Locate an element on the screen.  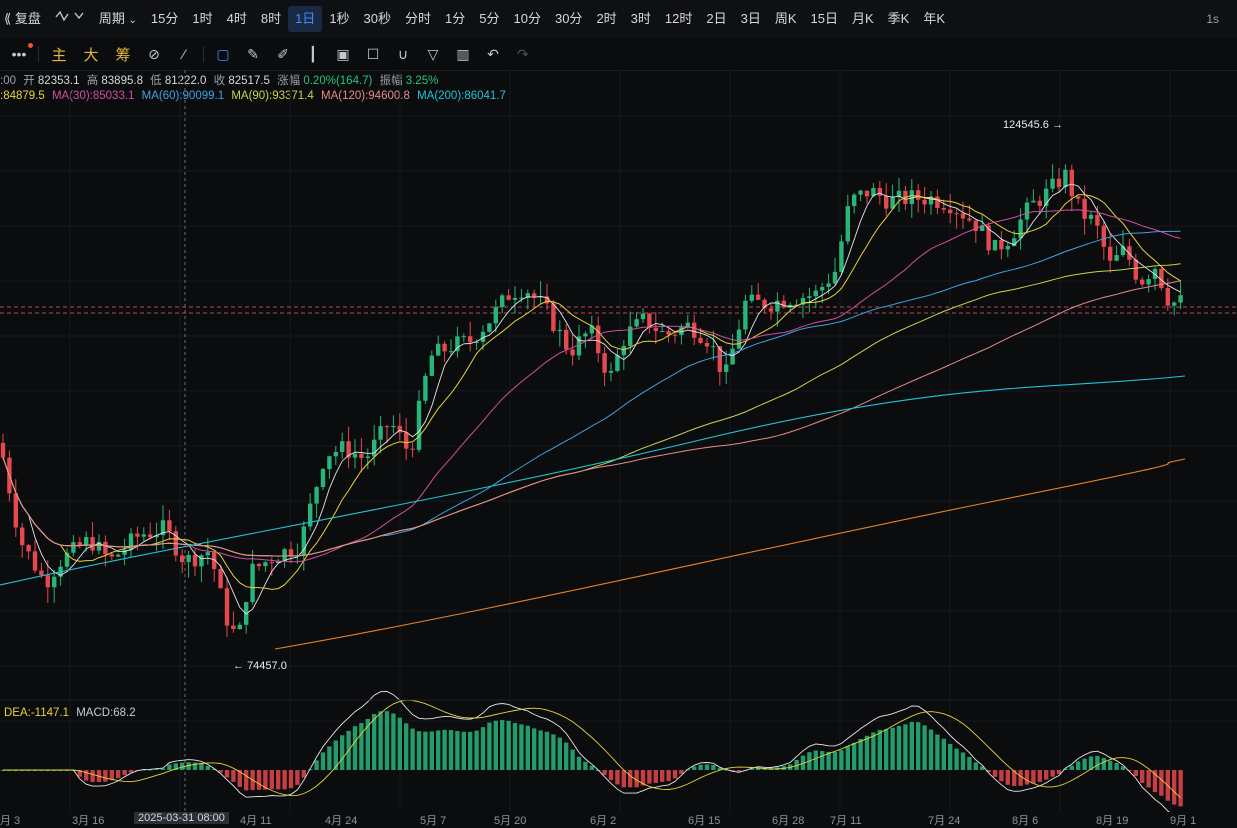
line-tool-icon: ⁄ is located at coordinates (184, 54).